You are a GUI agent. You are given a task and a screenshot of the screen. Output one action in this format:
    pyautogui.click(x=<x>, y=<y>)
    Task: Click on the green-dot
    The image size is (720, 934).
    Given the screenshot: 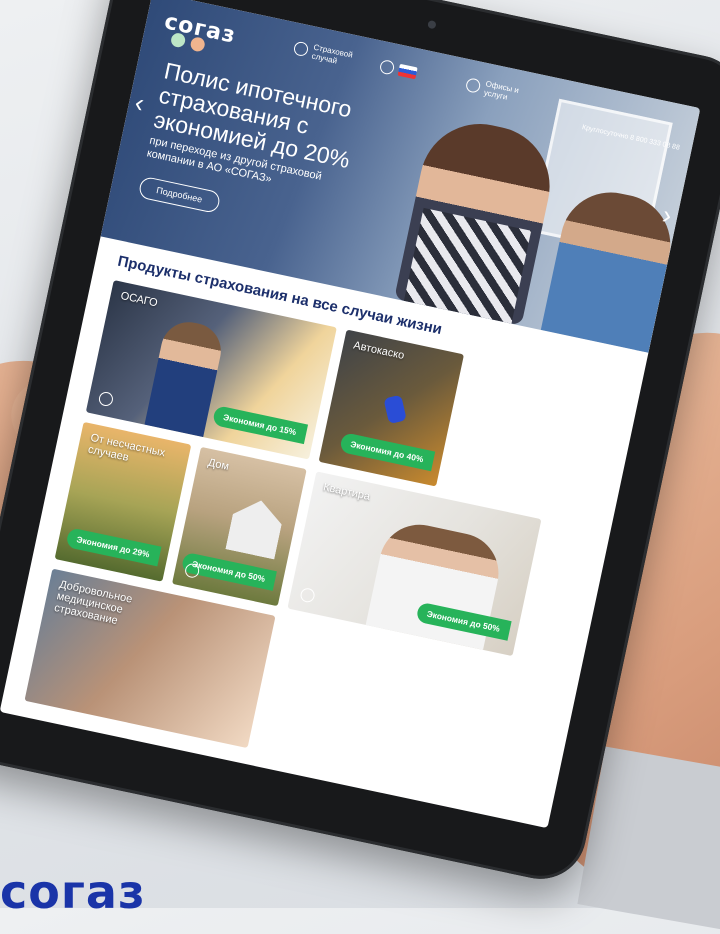 What is the action you would take?
    pyautogui.click(x=178, y=40)
    